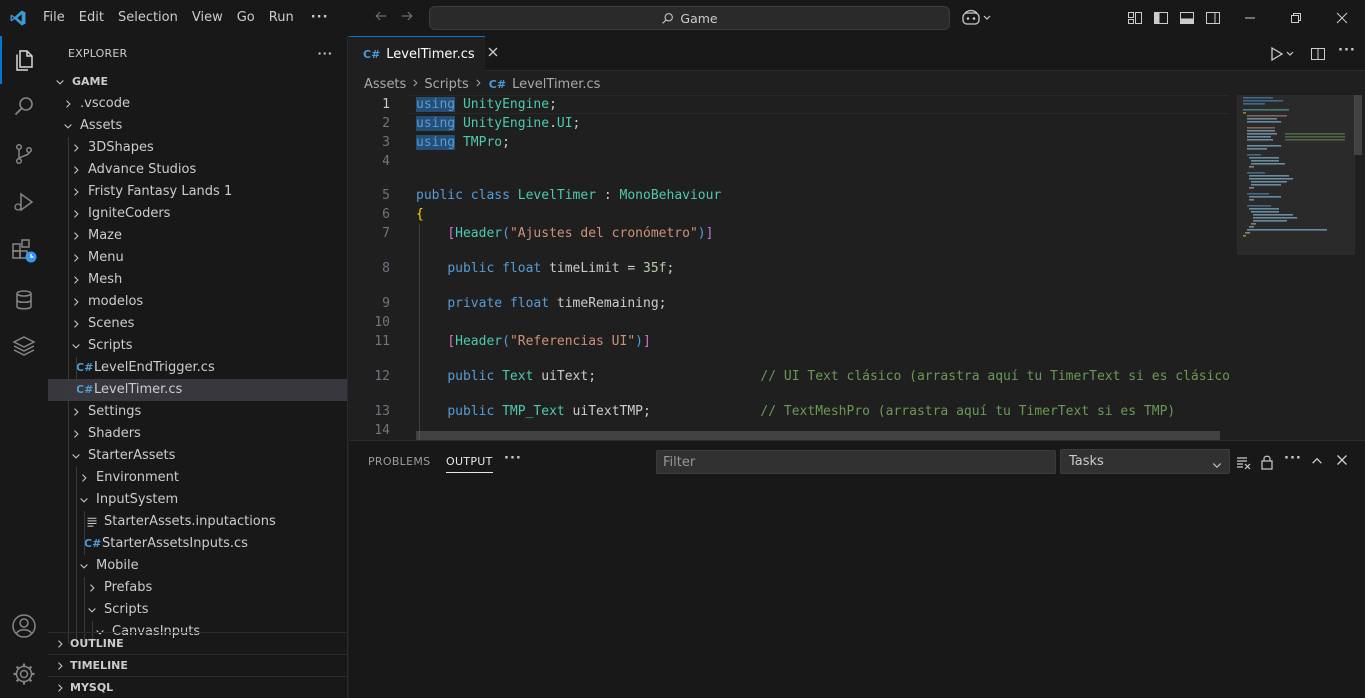 The image size is (1365, 698). I want to click on explorer-button, so click(24, 60).